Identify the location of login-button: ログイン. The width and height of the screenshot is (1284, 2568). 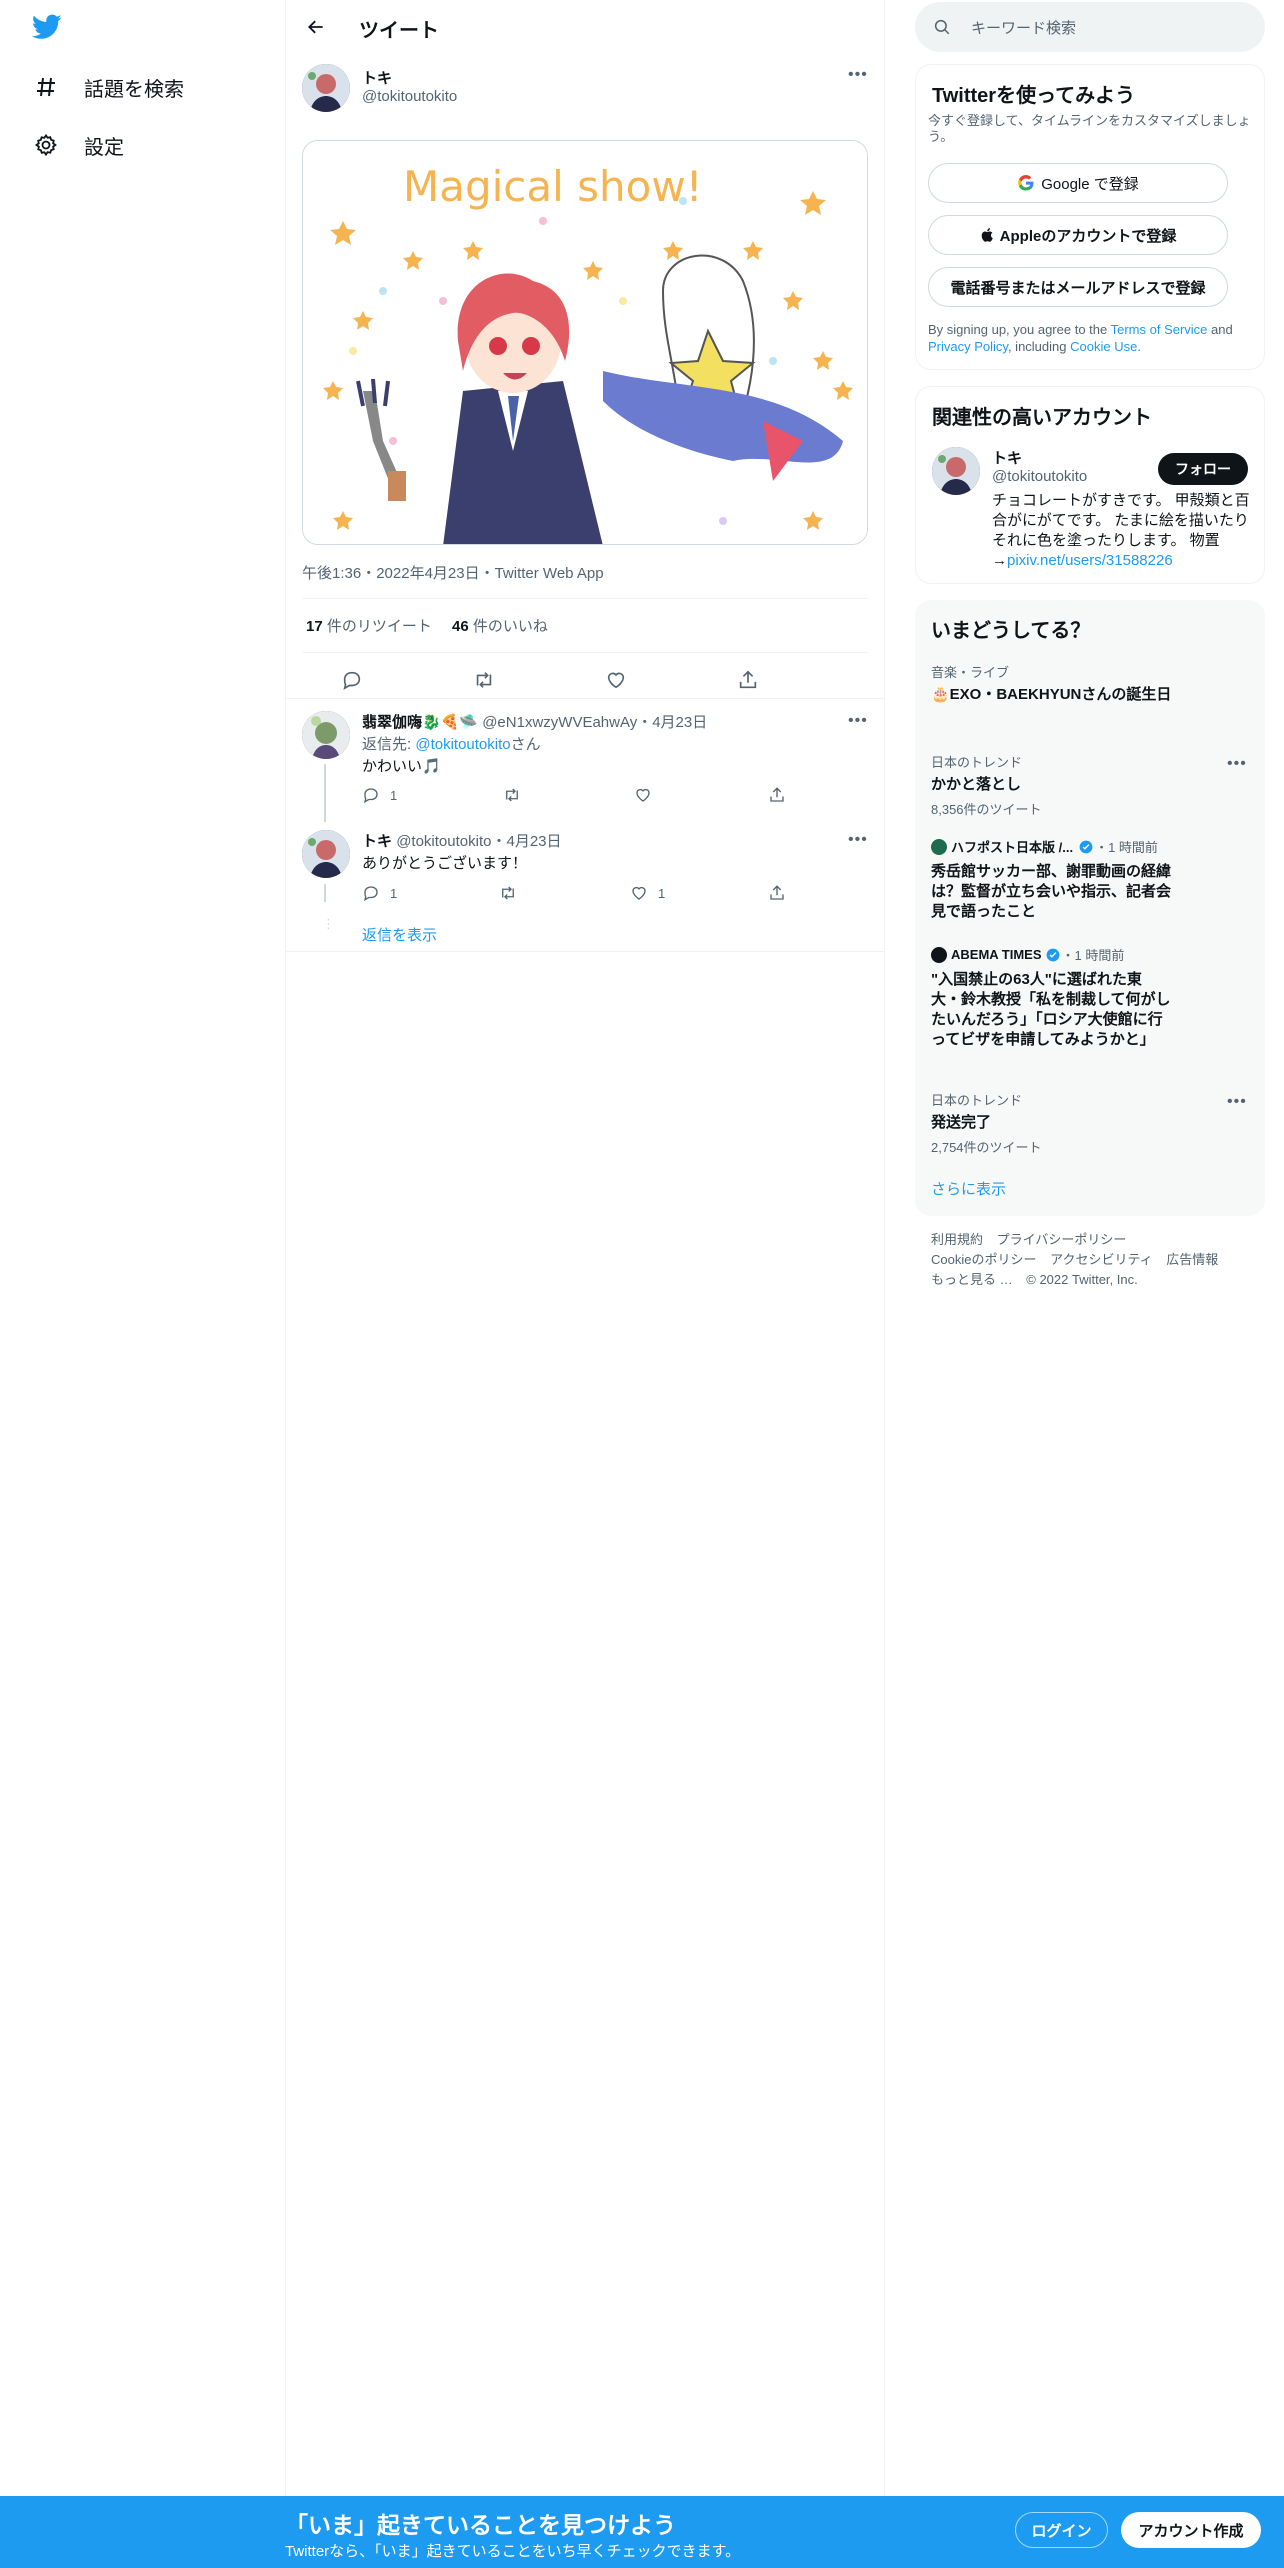
(1061, 2530).